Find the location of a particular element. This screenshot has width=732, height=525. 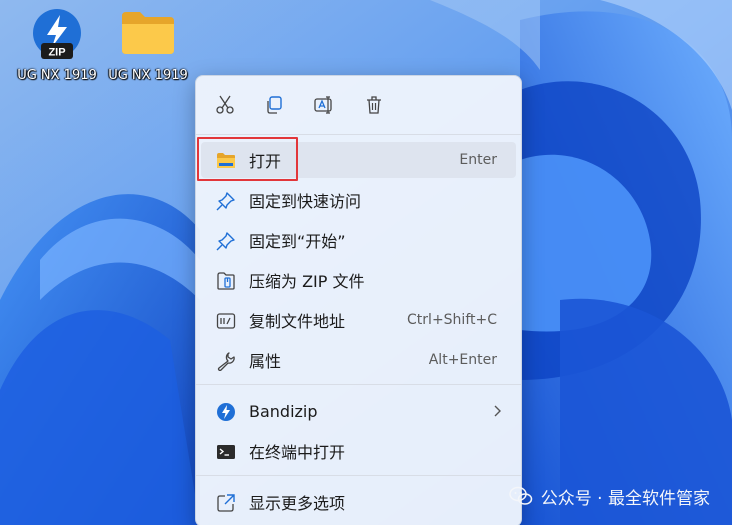

chevron-right-icon is located at coordinates (497, 411).